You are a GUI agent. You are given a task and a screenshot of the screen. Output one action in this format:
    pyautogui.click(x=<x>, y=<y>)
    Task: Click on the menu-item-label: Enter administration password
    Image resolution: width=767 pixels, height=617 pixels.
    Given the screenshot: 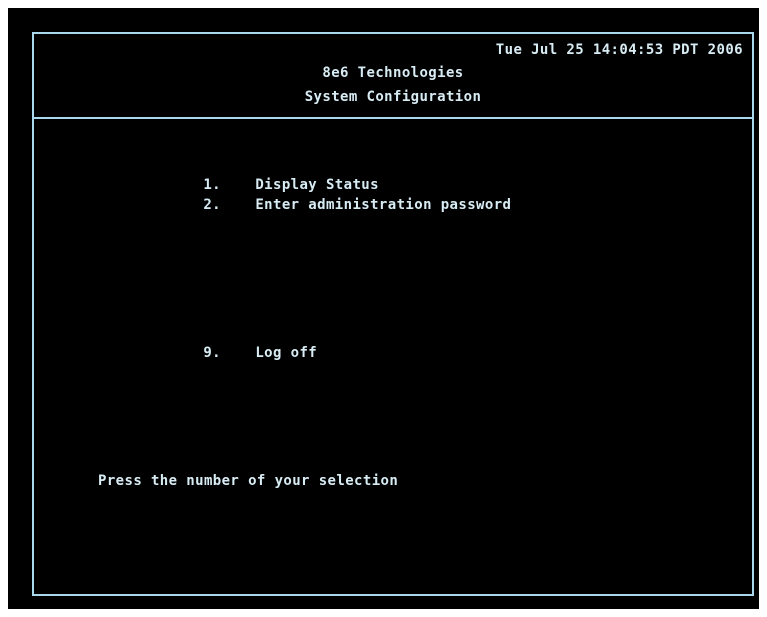 What is the action you would take?
    pyautogui.click(x=383, y=205)
    